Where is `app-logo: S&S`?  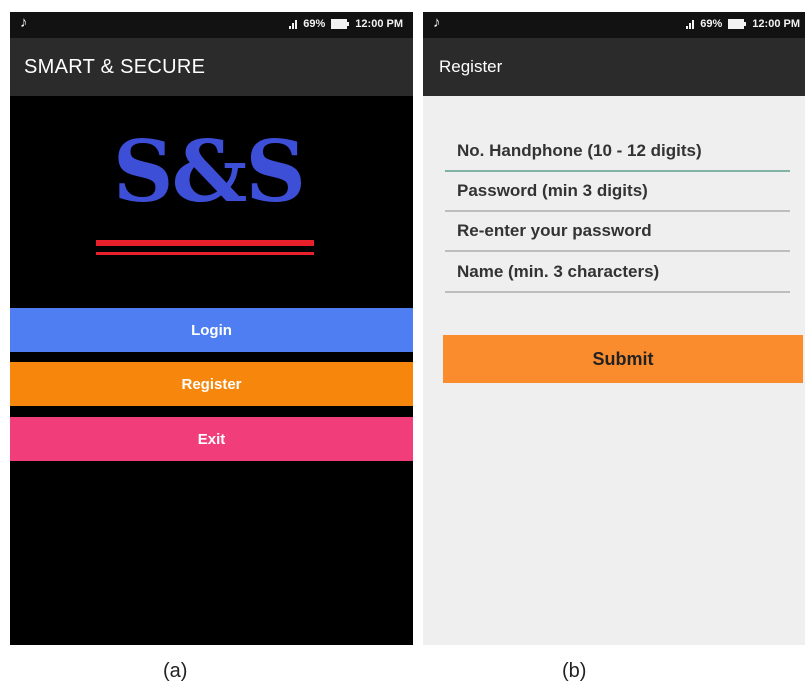 app-logo: S&S is located at coordinates (209, 171).